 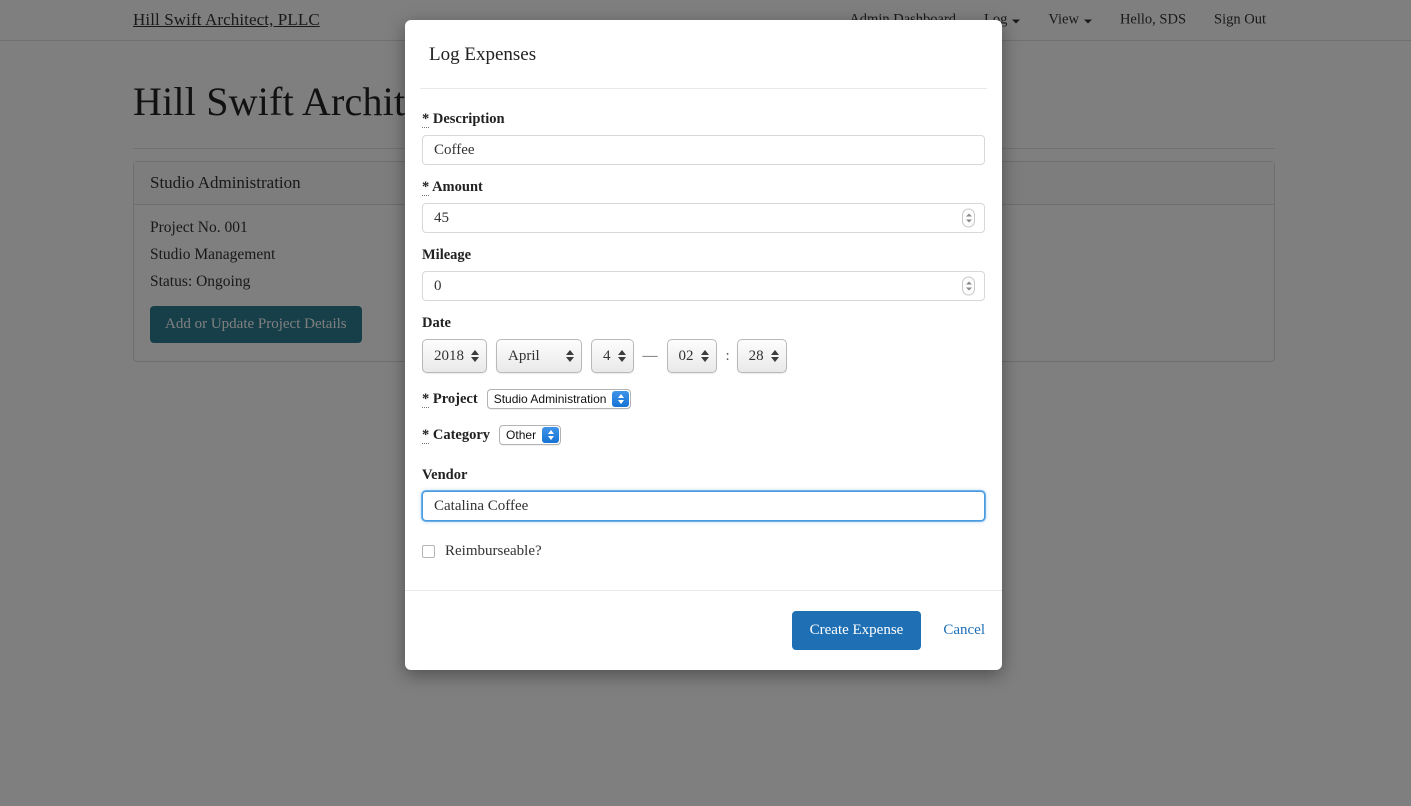 I want to click on date-day-select: 4, so click(x=612, y=356).